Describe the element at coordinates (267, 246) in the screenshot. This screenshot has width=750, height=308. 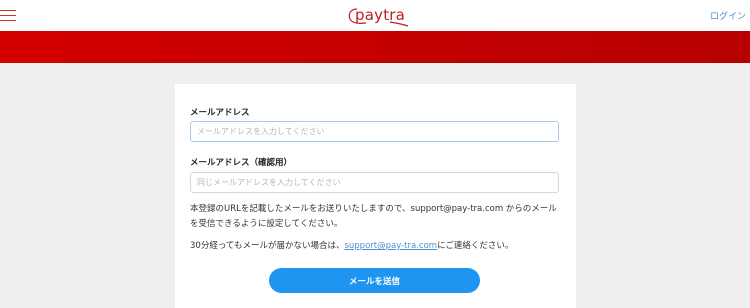
I see `support-note-prefix: 30分経ってもメールが届かない場合は、` at that location.